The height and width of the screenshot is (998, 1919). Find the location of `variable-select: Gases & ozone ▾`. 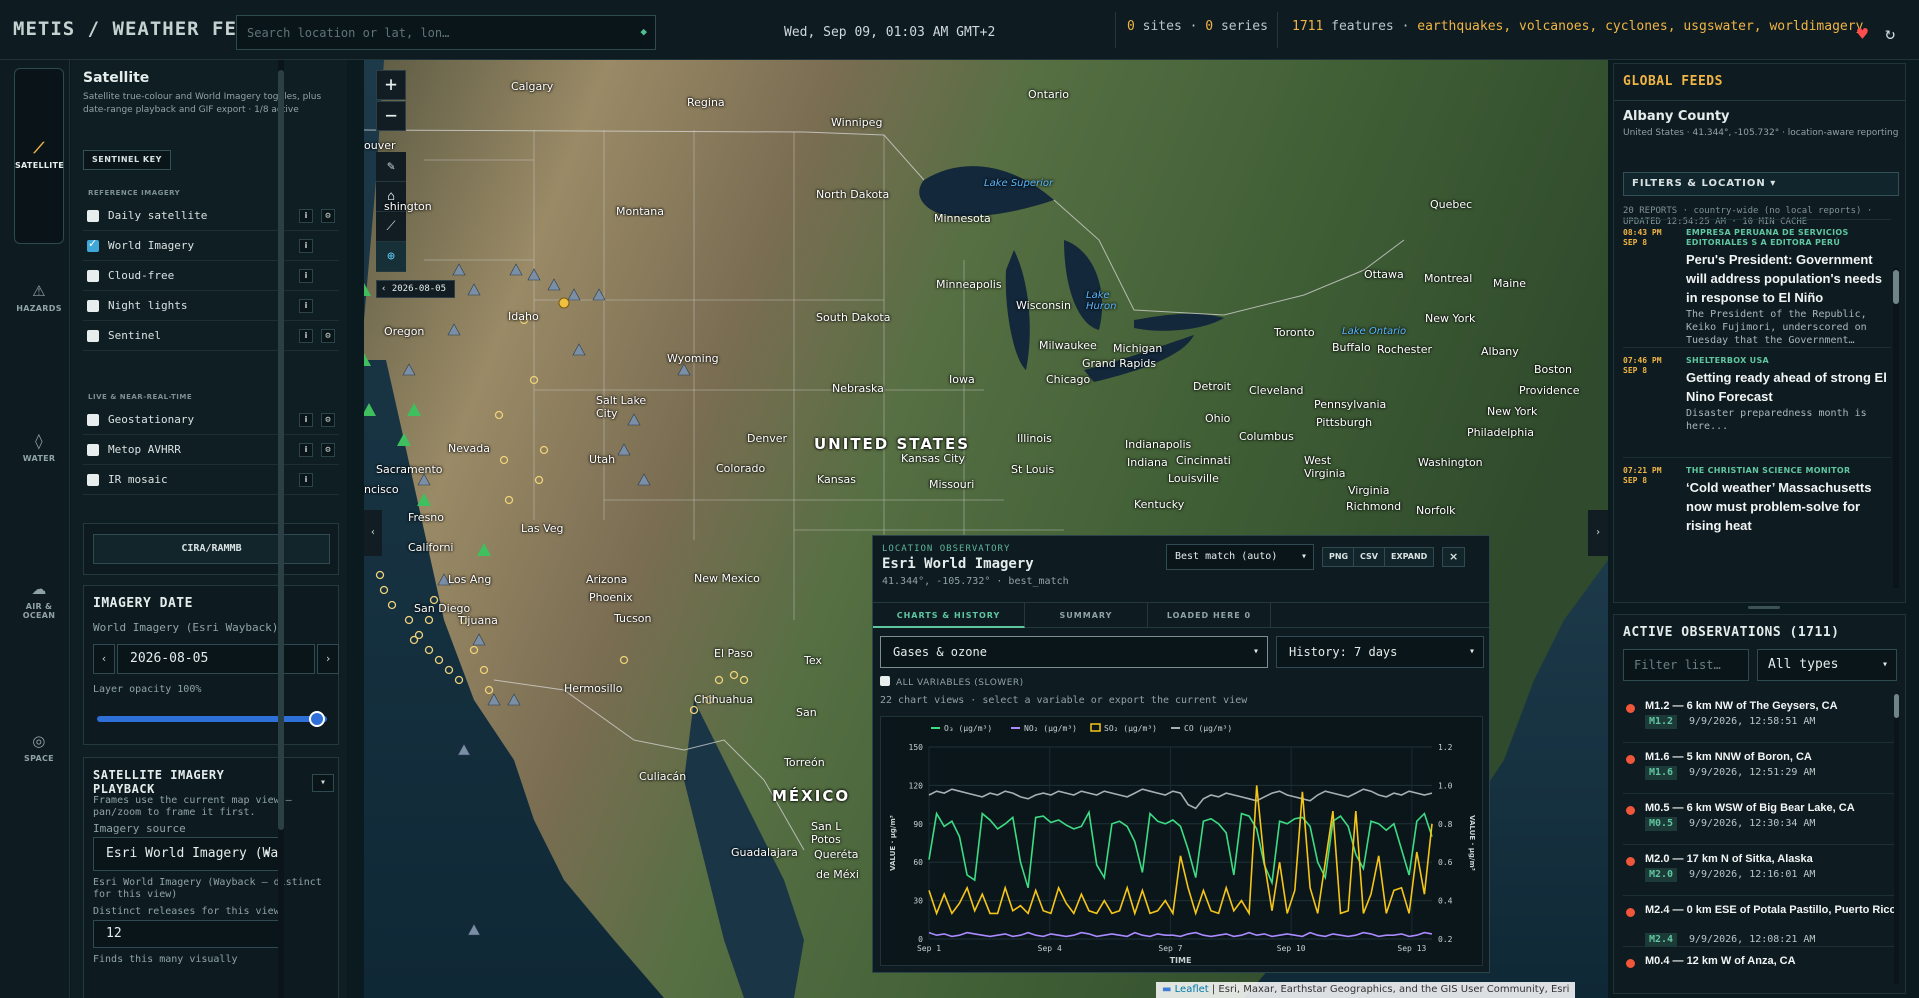

variable-select: Gases & ozone ▾ is located at coordinates (1074, 652).